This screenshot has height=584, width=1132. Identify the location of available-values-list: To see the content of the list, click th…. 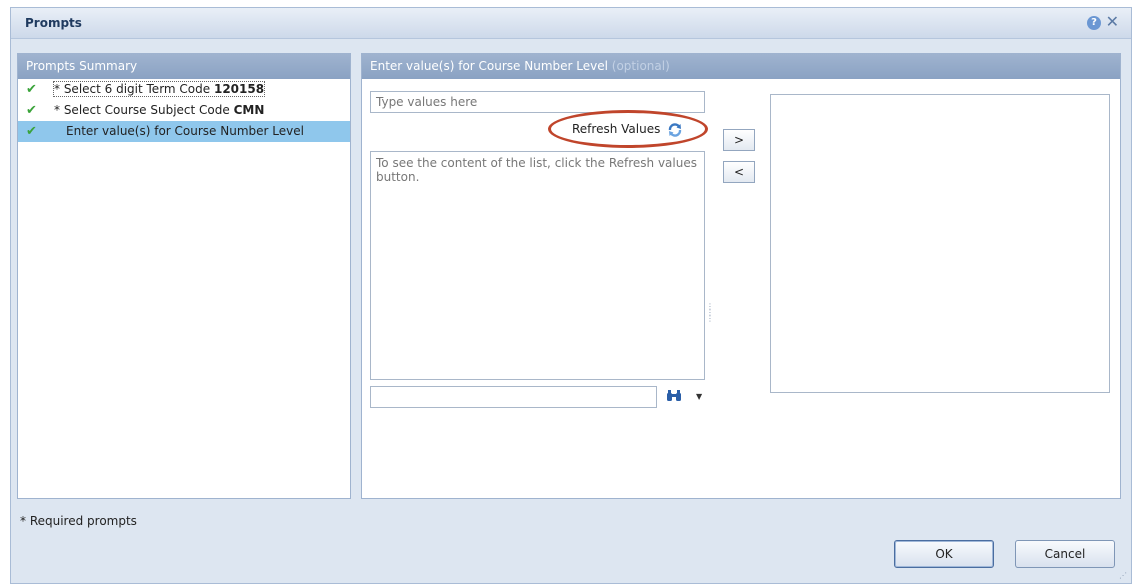
(537, 265).